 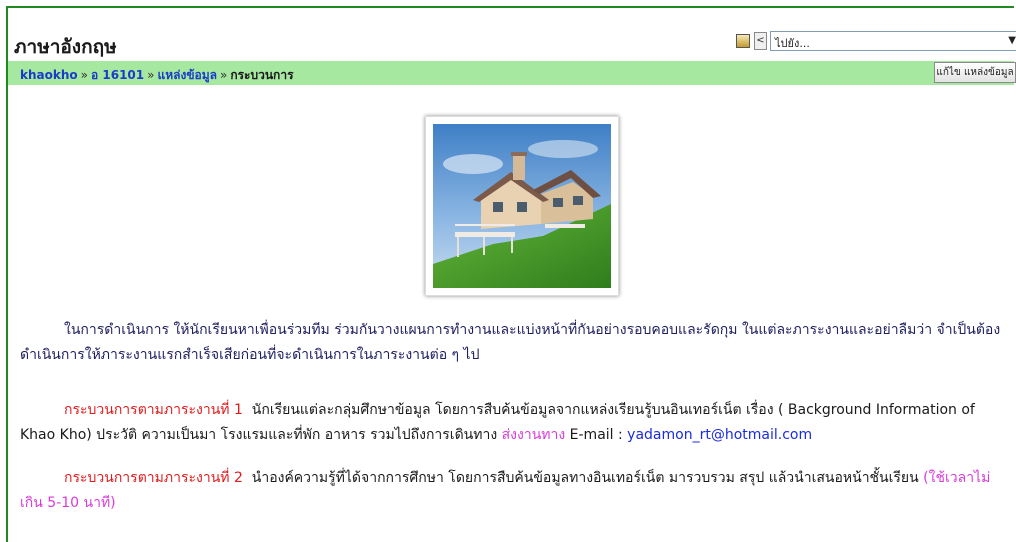 I want to click on task1-email-link: yadamon_rt@hotmail.com, so click(x=719, y=435).